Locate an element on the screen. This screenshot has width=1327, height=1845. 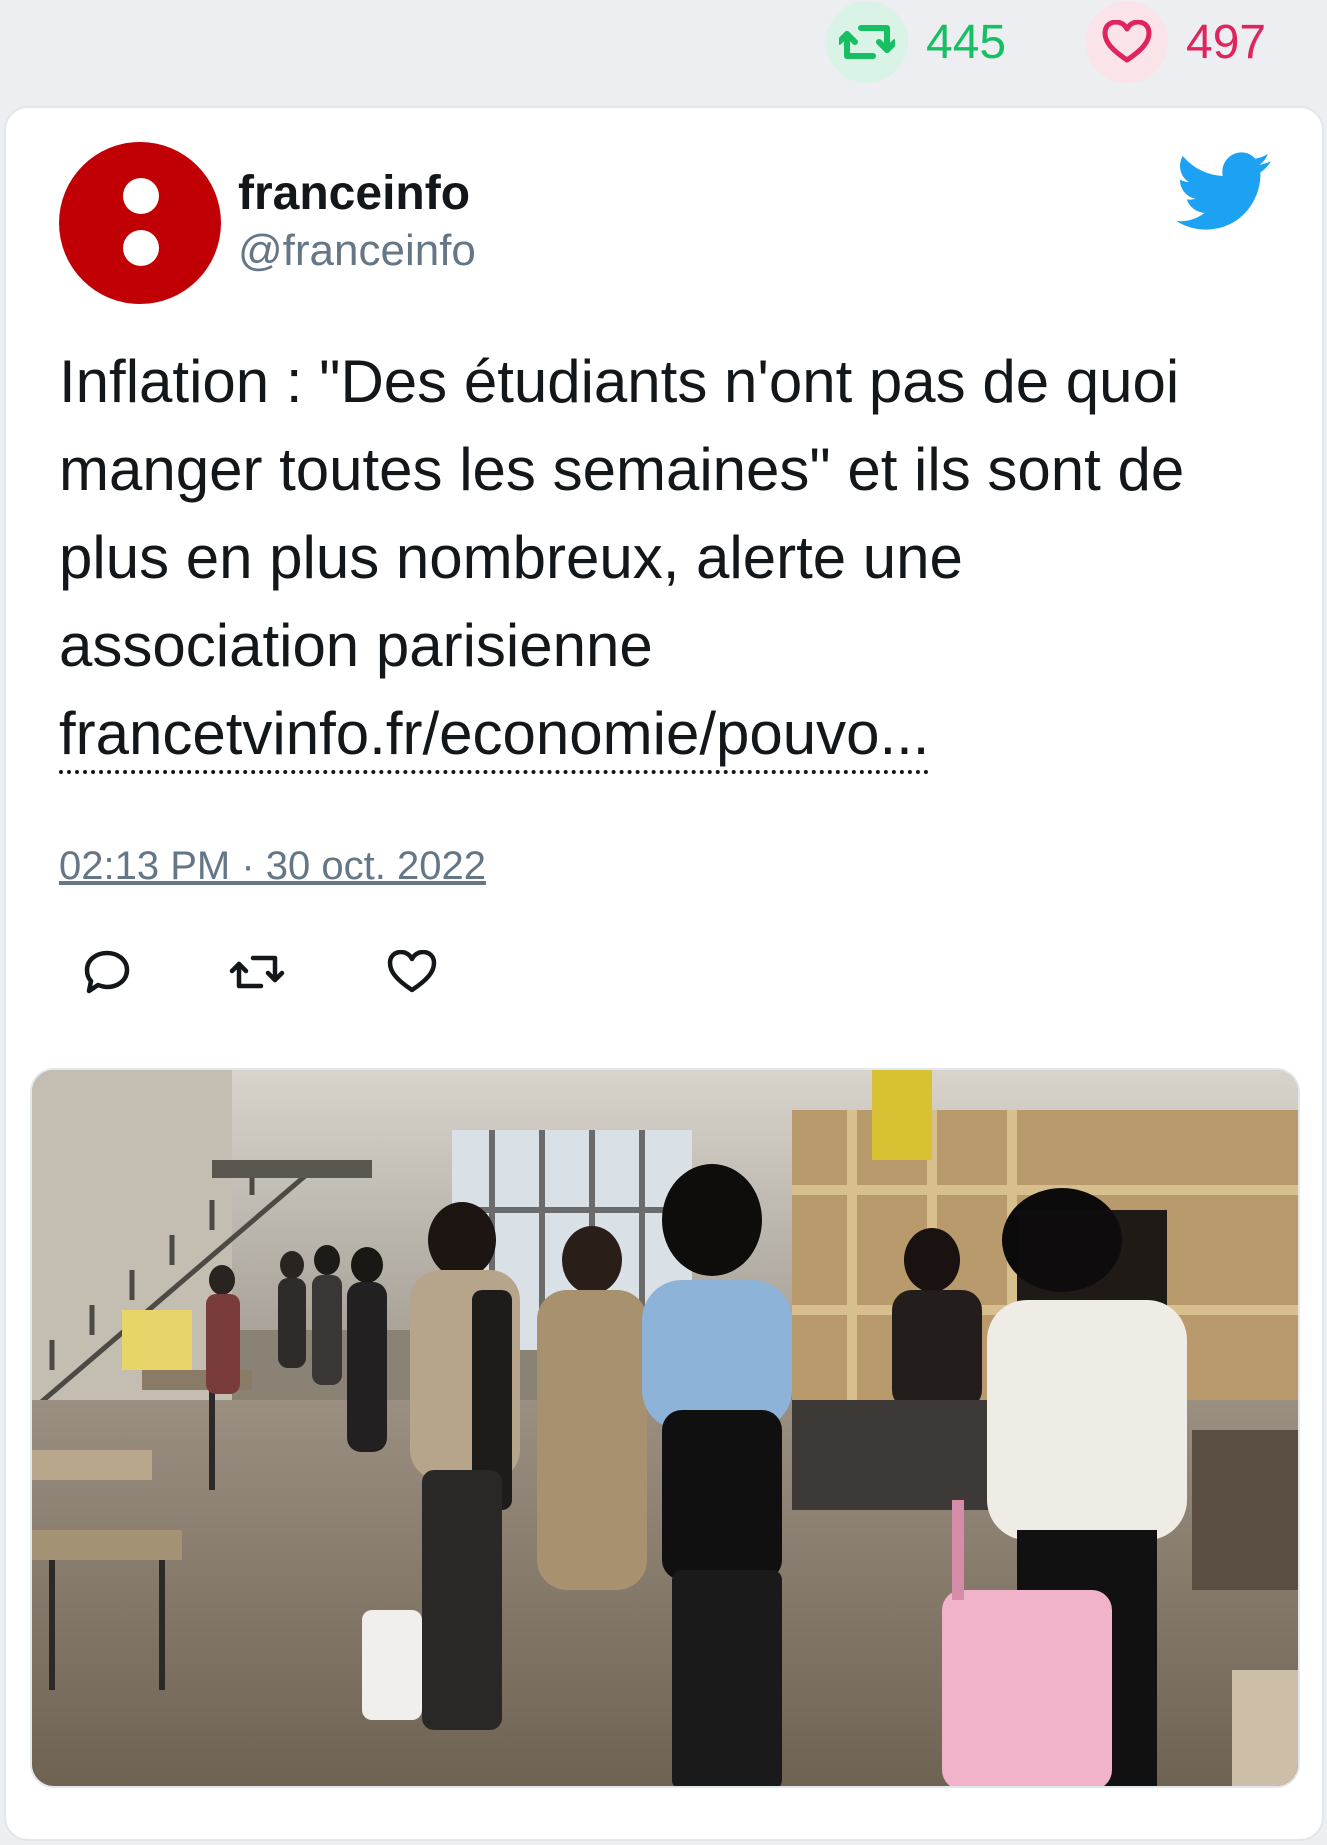
tweet-timestamp: 02:13 PM · 30 oct. 2022 is located at coordinates (272, 866).